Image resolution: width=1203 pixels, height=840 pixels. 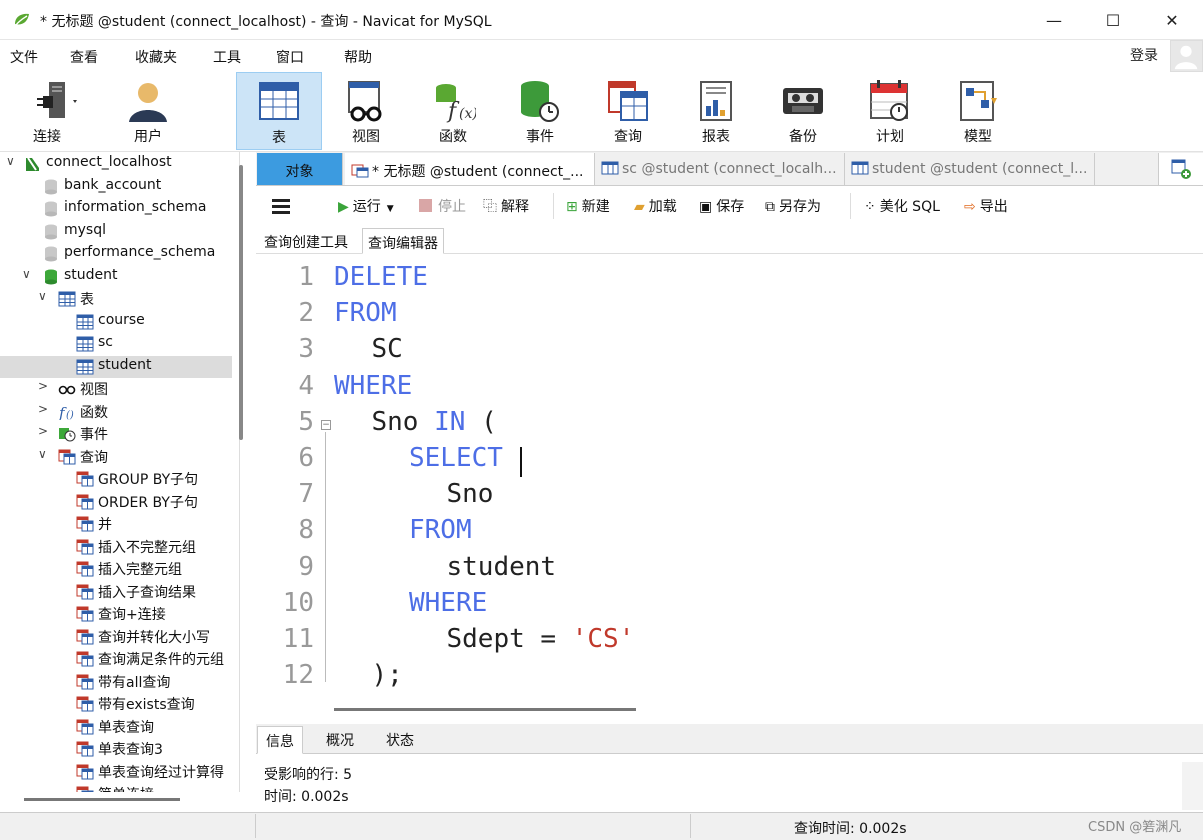 What do you see at coordinates (358, 57) in the screenshot?
I see `menu-help: 帮助` at bounding box center [358, 57].